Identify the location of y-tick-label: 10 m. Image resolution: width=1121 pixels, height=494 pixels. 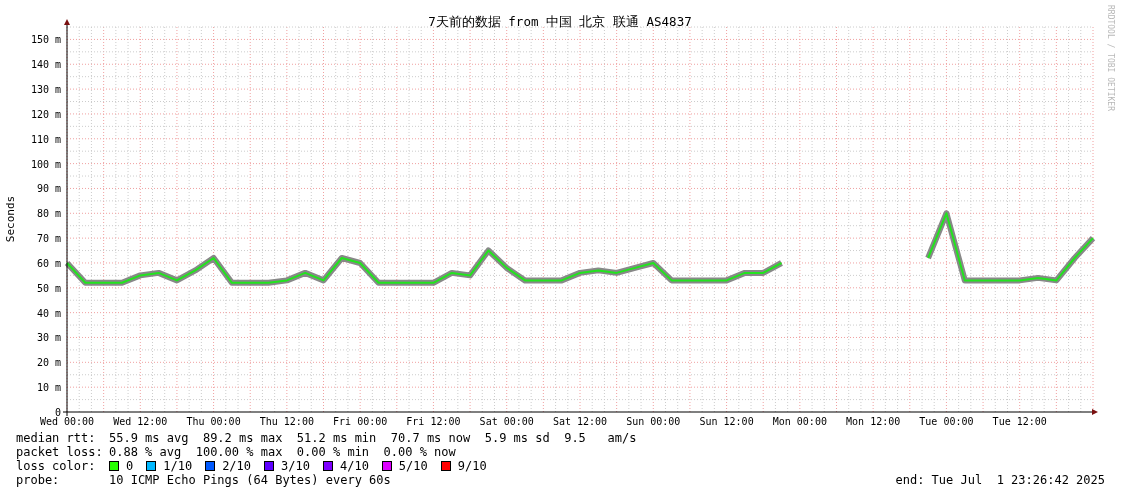
(48, 388).